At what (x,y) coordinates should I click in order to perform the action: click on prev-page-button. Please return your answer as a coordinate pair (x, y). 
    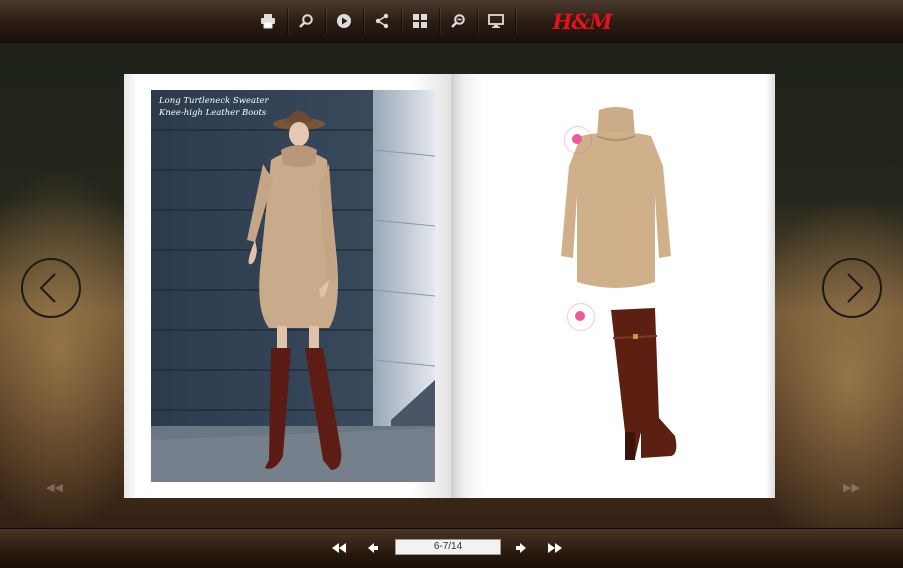
    Looking at the image, I should click on (373, 548).